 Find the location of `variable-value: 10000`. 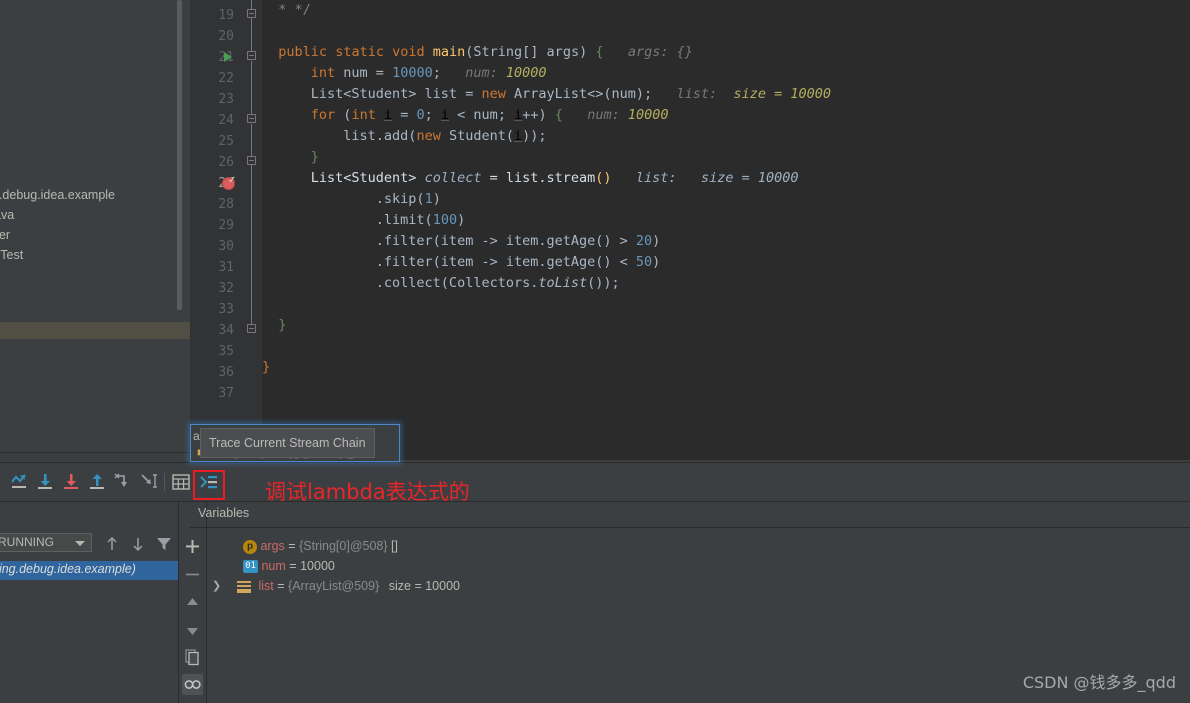

variable-value: 10000 is located at coordinates (317, 566).